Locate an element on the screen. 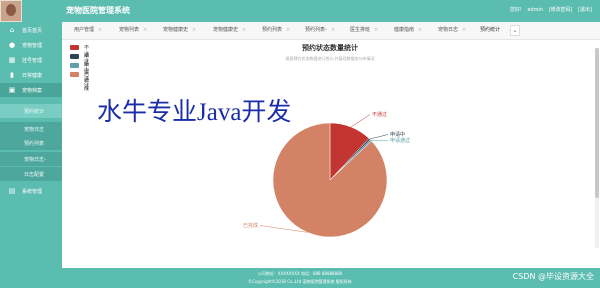 This screenshot has width=600, height=288. sidebar-item-home: ⌂ 首页首页 is located at coordinates (31, 30).